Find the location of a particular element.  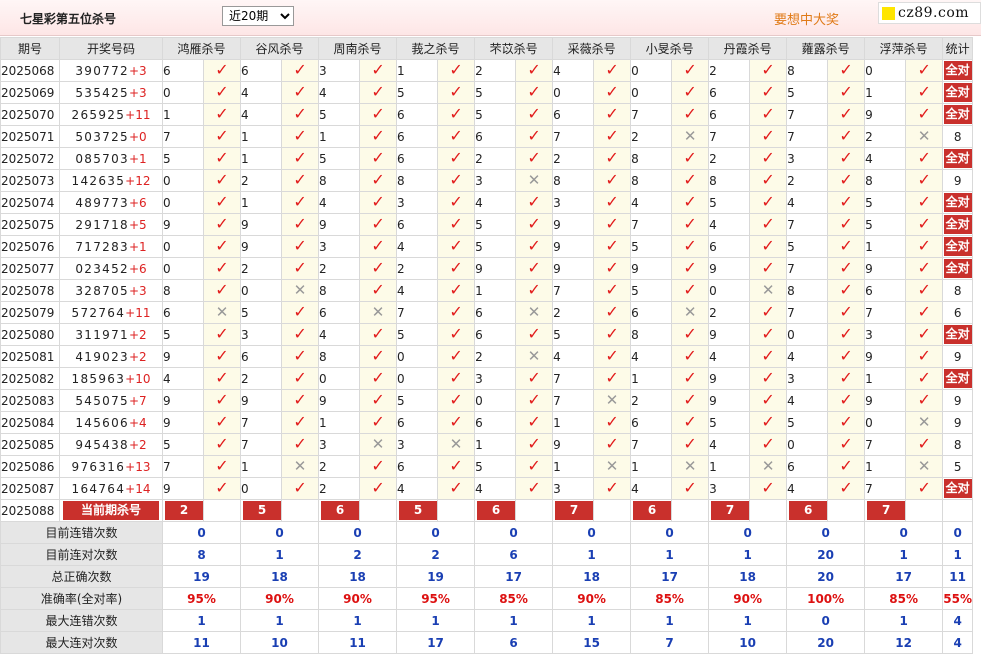

summary-stat: 0 is located at coordinates (958, 532).